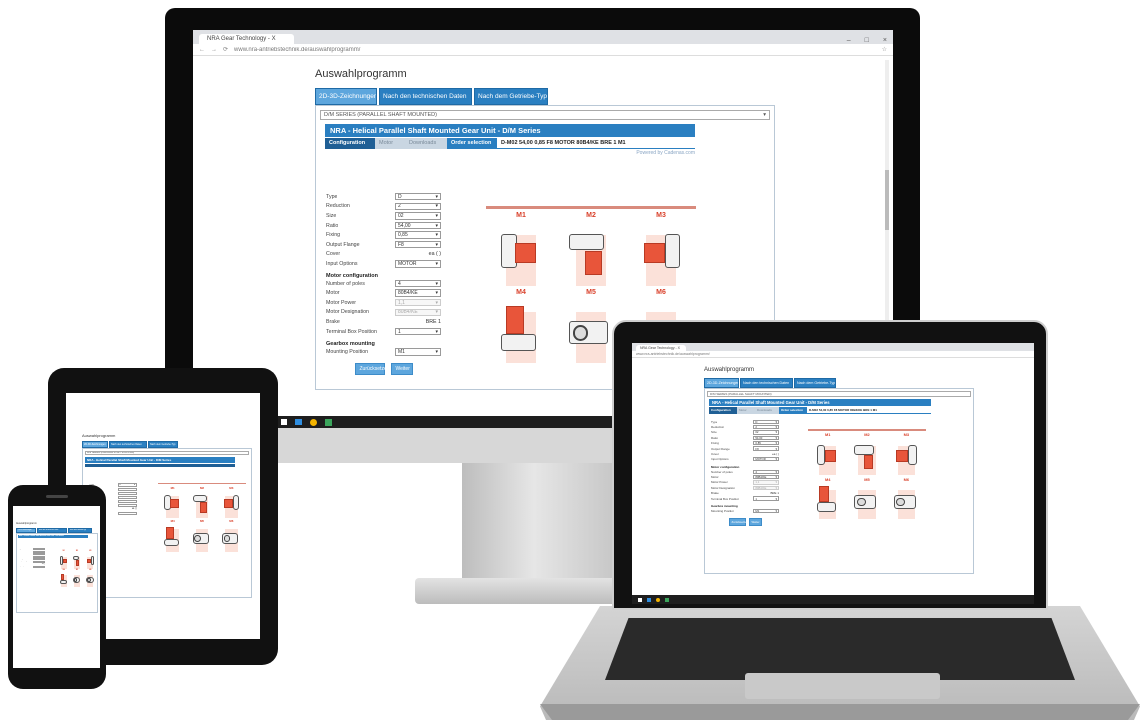  Describe the element at coordinates (346, 96) in the screenshot. I see `tab-2d-3d-drawings: 2D-3D-Zeichnungen` at that location.